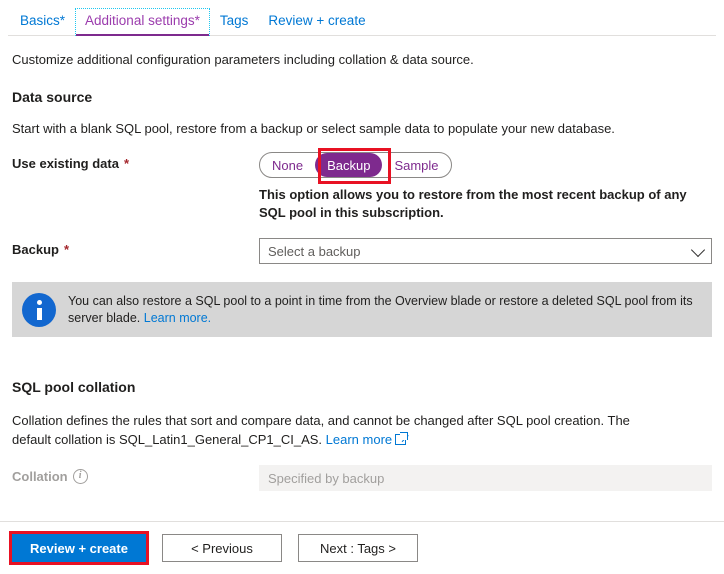 Image resolution: width=724 pixels, height=574 pixels. I want to click on collation-learn-more-link: Learn more, so click(359, 439).